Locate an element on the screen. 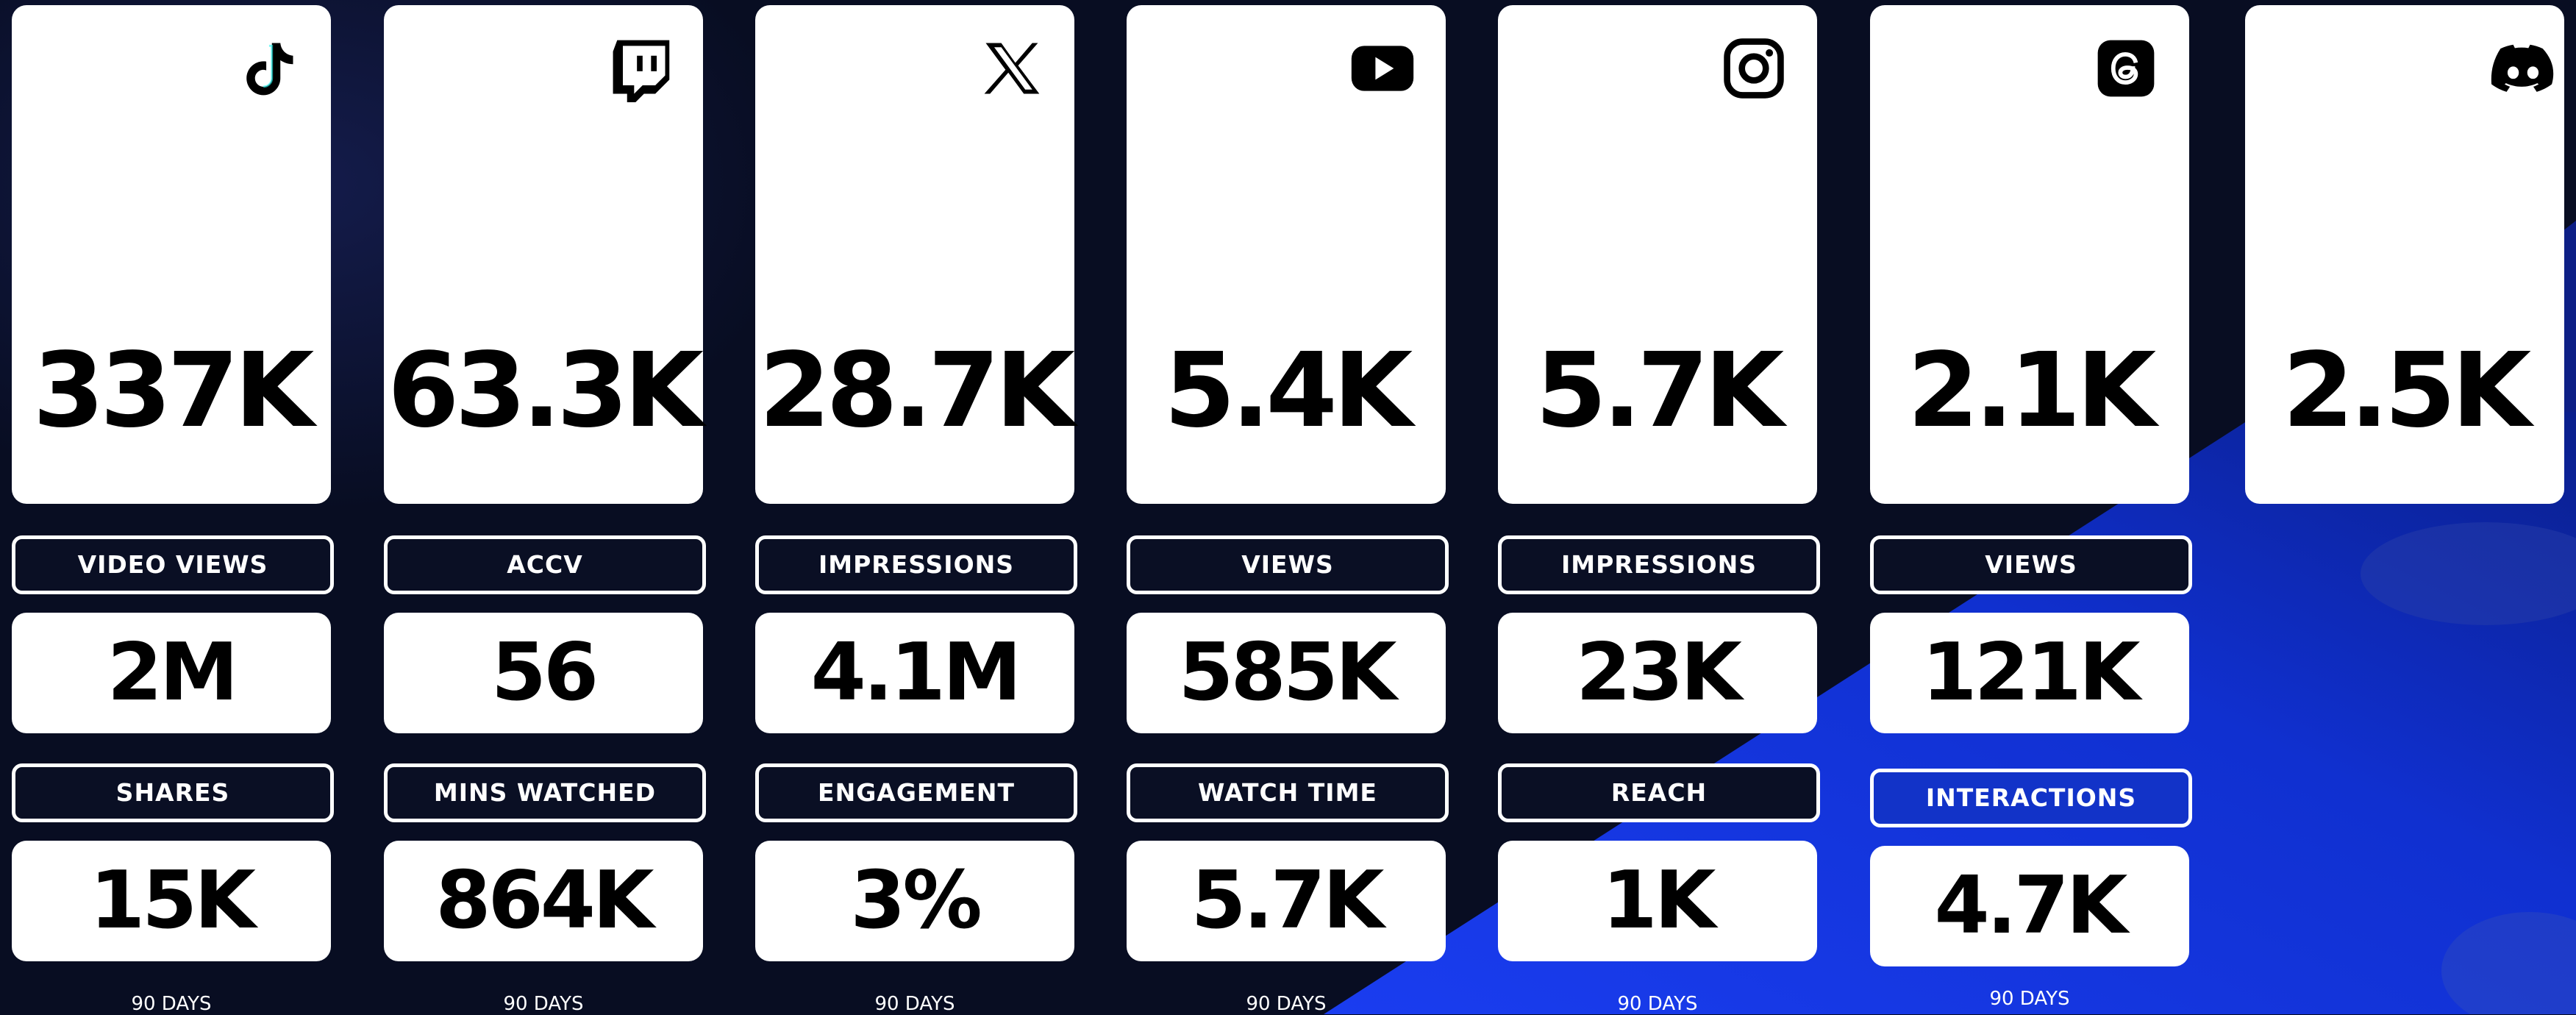  metric-2-value: 4.7K is located at coordinates (2029, 906).